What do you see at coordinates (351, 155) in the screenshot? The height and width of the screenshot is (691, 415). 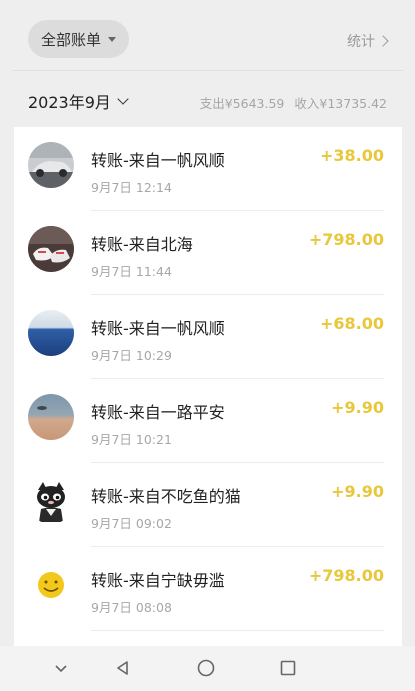 I see `transaction-amount: +38.00` at bounding box center [351, 155].